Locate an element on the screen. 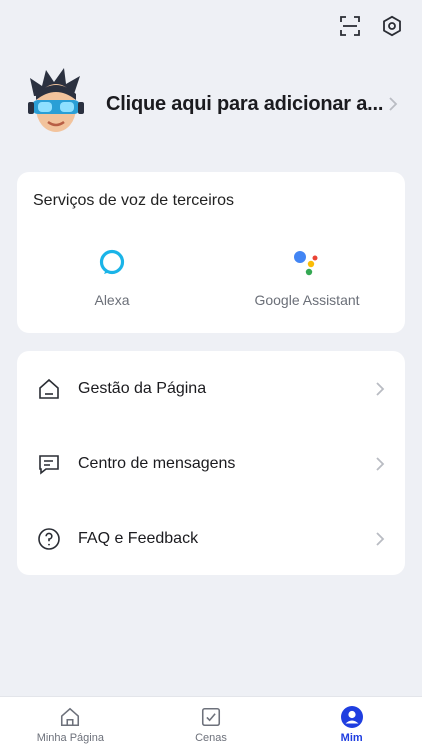 Image resolution: width=422 pixels, height=750 pixels. tab-me: Mim is located at coordinates (351, 723).